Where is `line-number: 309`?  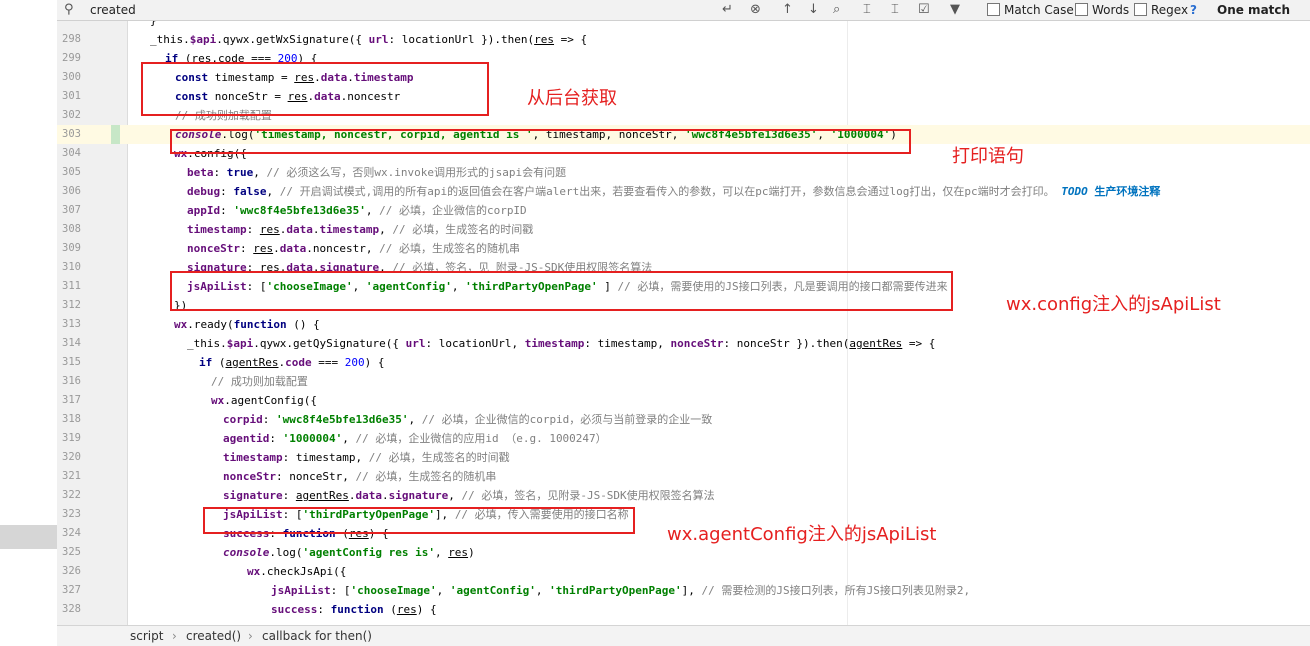 line-number: 309 is located at coordinates (71, 248).